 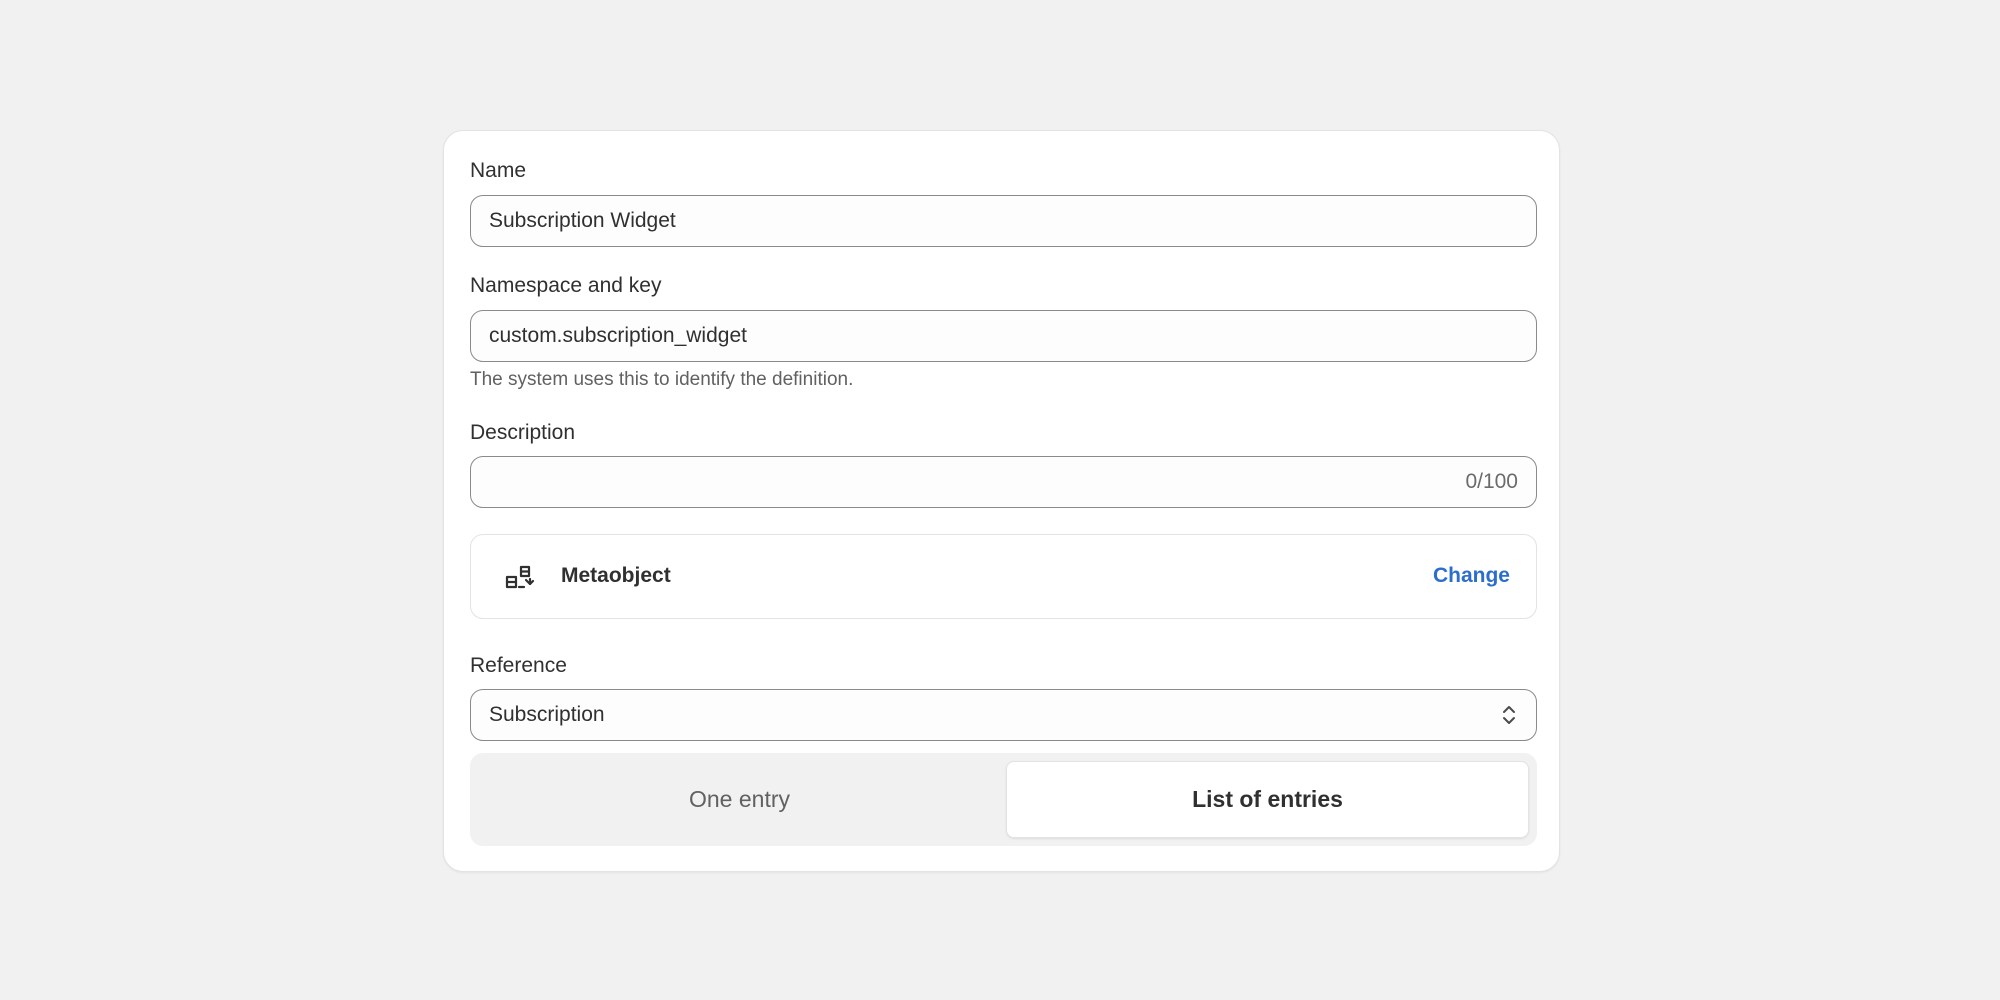 What do you see at coordinates (547, 714) in the screenshot?
I see `reference-select-value: Subscription` at bounding box center [547, 714].